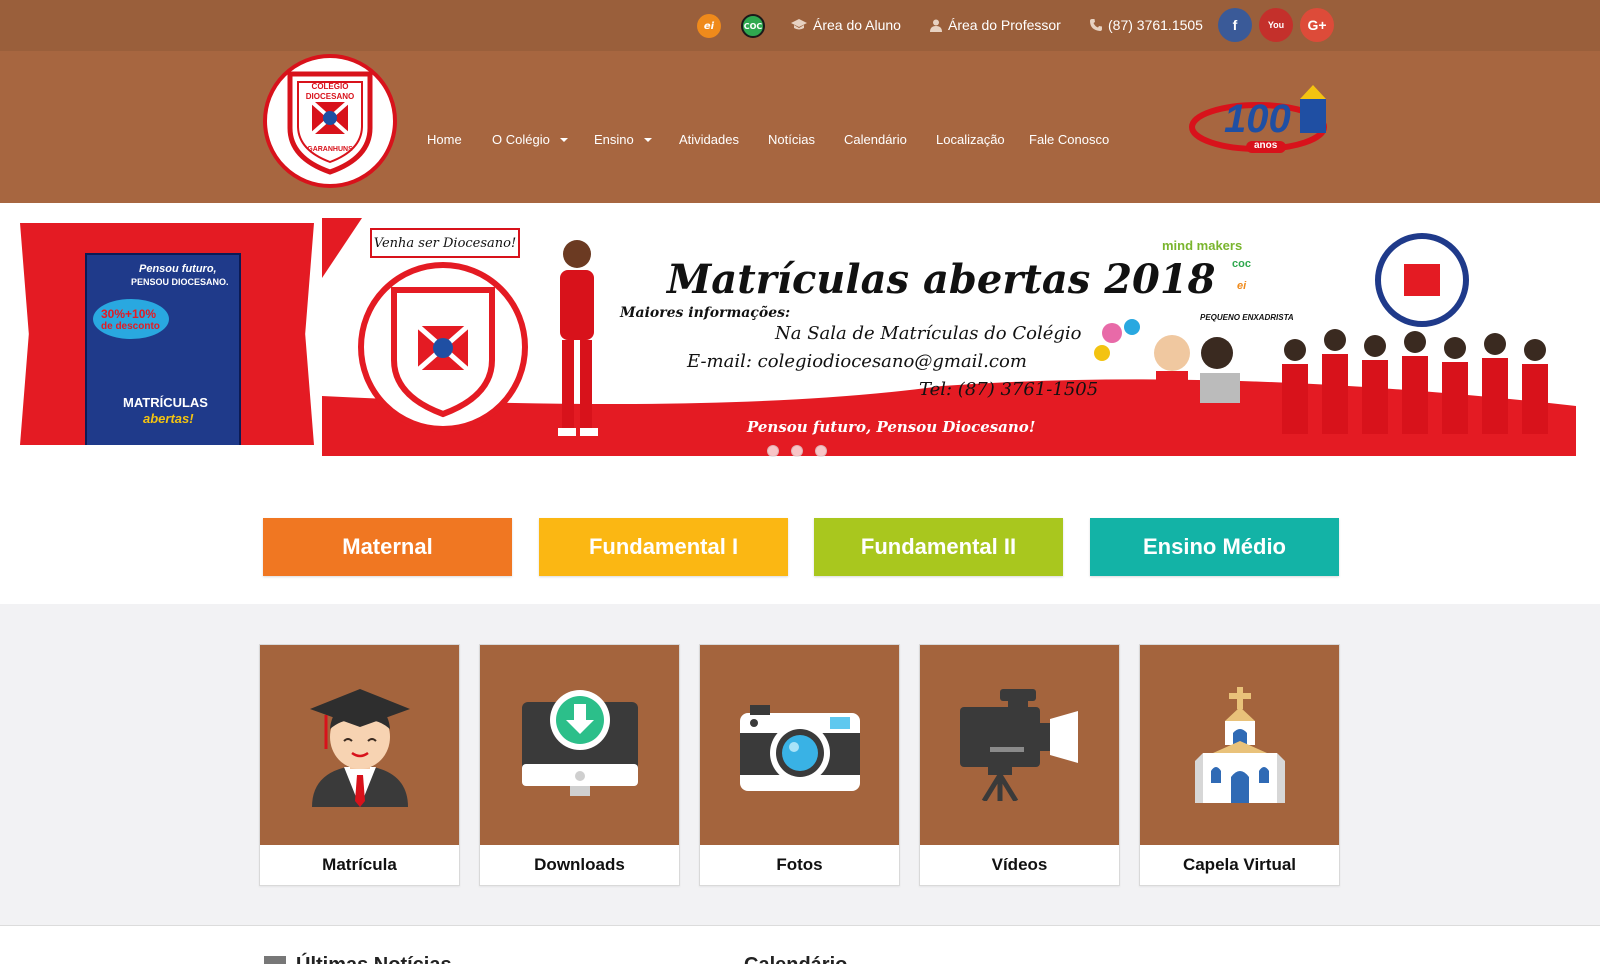 This screenshot has height=964, width=1600. I want to click on coc-logo-icon: COC, so click(753, 26).